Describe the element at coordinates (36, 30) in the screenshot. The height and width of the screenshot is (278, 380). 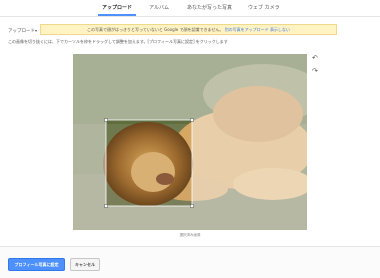
I see `chevron-down-icon: ▾` at that location.